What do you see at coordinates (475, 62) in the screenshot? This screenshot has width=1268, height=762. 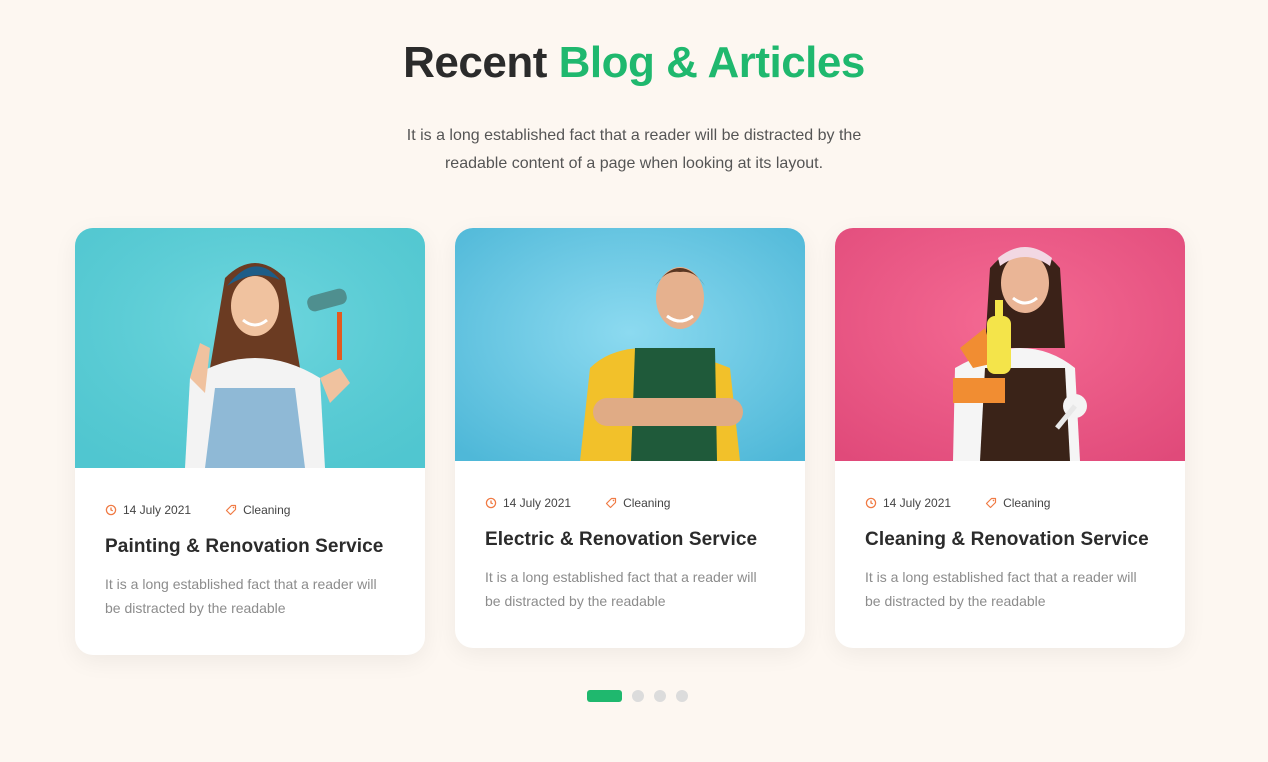 I see `section-title-part1: Recent` at bounding box center [475, 62].